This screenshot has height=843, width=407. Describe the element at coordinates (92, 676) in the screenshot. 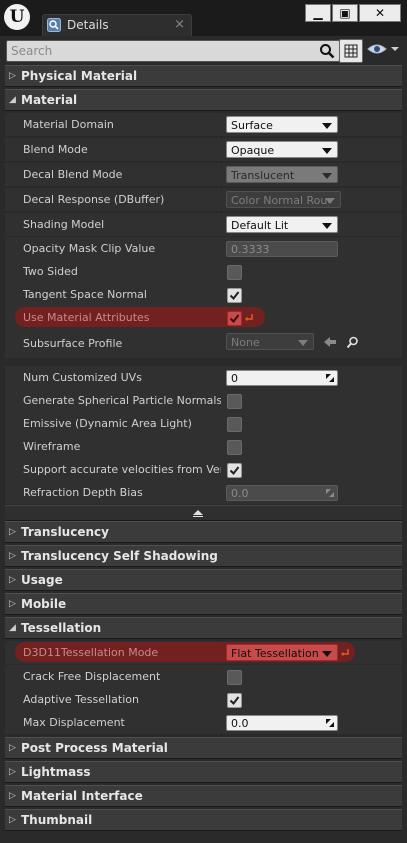

I see `property-label: Crack Free Displacement` at that location.